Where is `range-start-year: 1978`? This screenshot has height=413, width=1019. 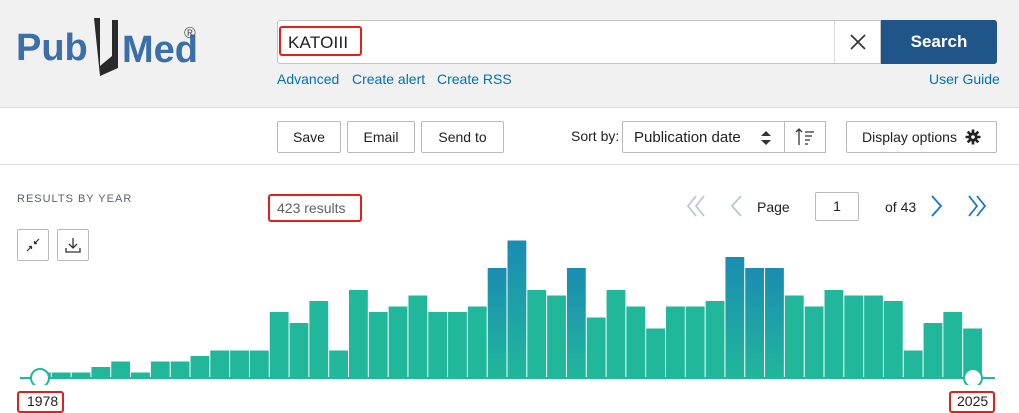
range-start-year: 1978 is located at coordinates (43, 401).